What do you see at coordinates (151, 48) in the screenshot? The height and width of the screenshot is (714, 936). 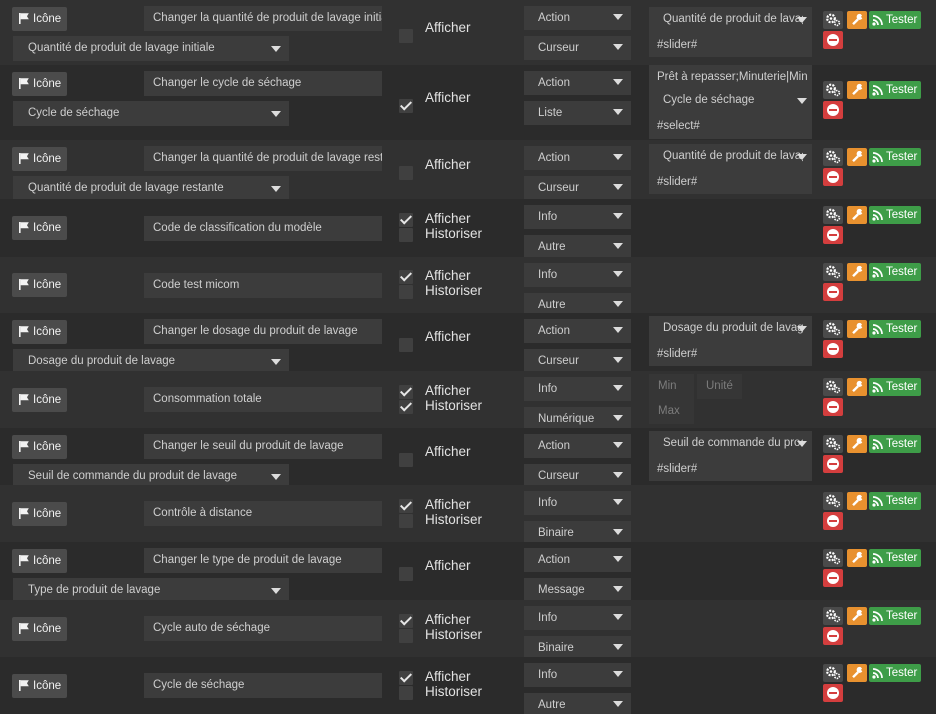 I see `command-value-select: Quantité de produit de lavage initiale` at bounding box center [151, 48].